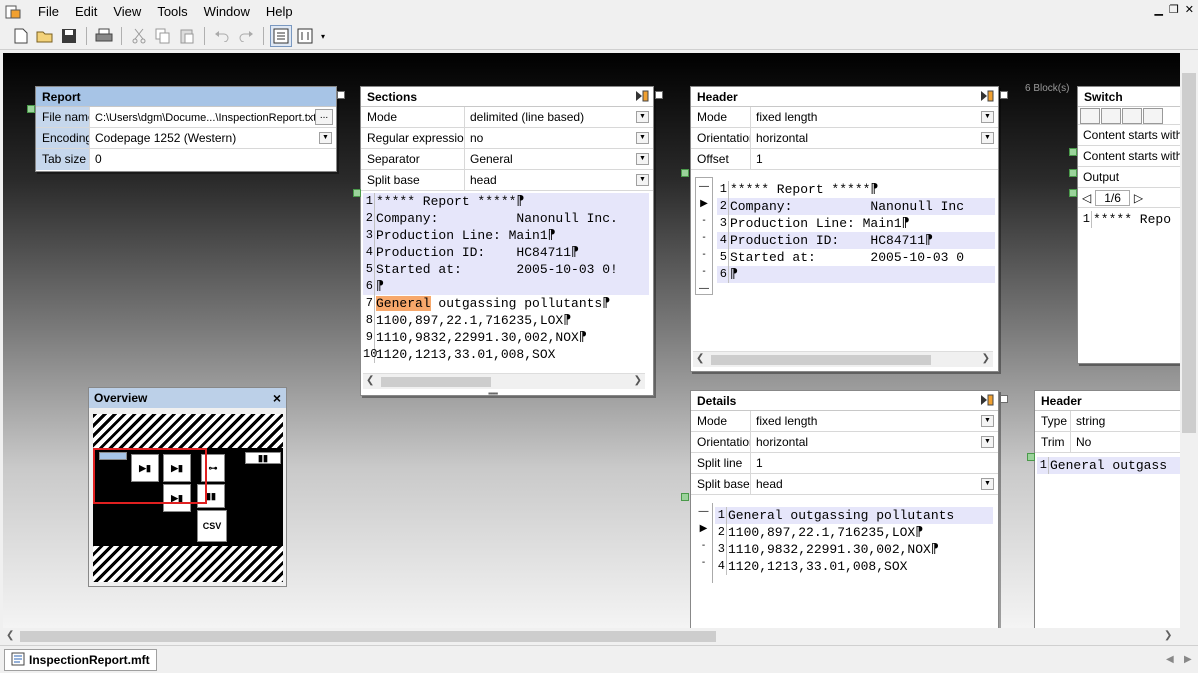 Image resolution: width=1198 pixels, height=673 pixels. Describe the element at coordinates (1174, 9) in the screenshot. I see `restore-icon: ❐` at that location.